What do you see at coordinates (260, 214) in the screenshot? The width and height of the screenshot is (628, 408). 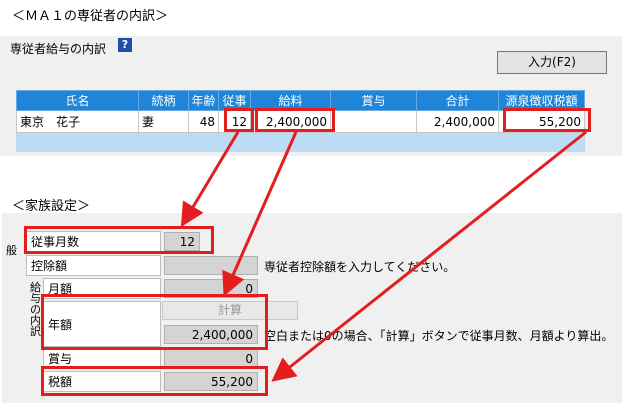 I see `arrow-salary` at bounding box center [260, 214].